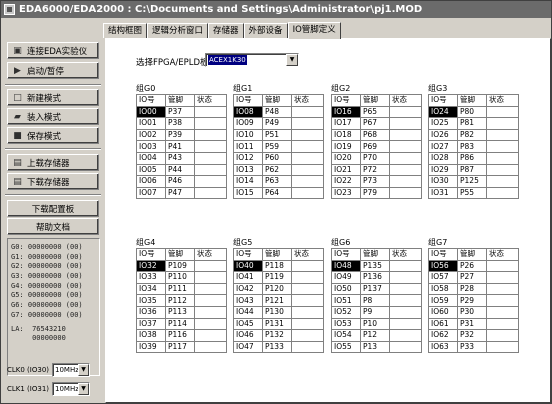  I want to click on table-row: IO37 P114, so click(181, 324).